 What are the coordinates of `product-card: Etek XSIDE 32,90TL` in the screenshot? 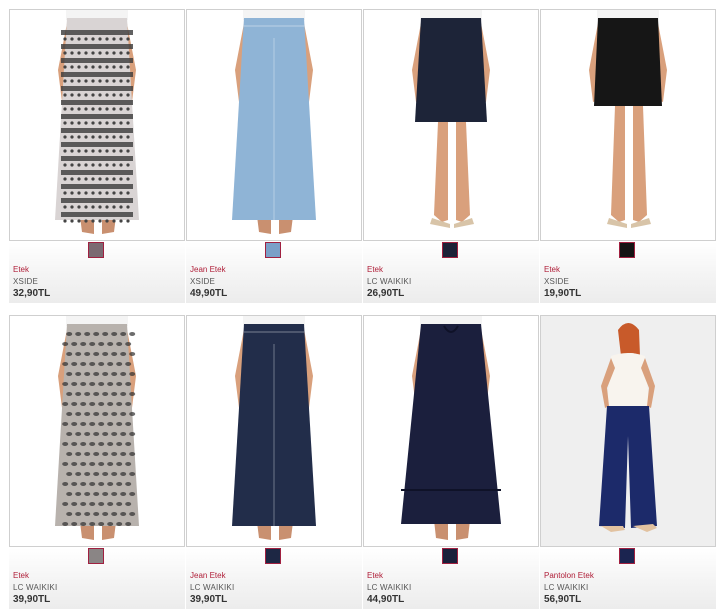 It's located at (97, 156).